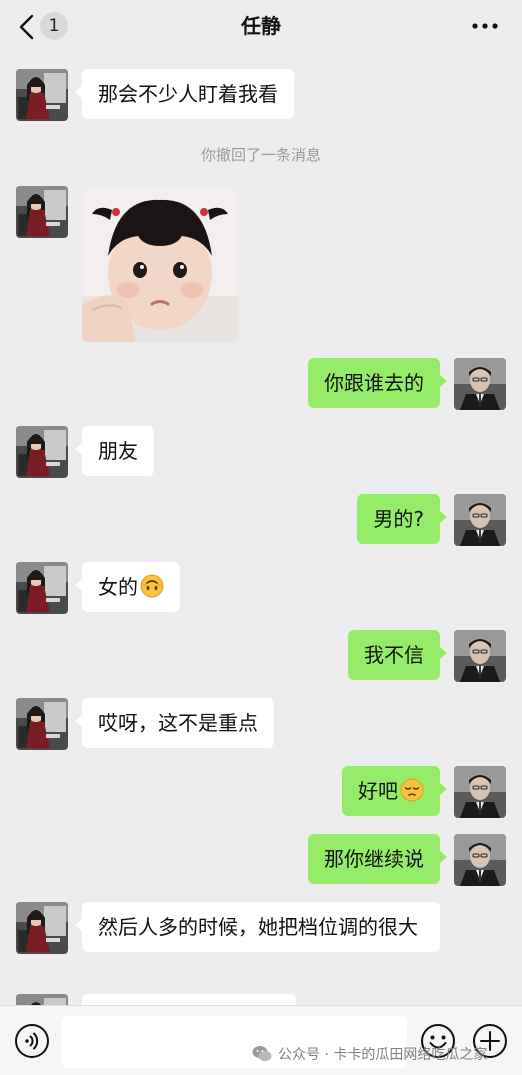 The image size is (522, 1075). What do you see at coordinates (160, 264) in the screenshot?
I see `toddler-sticker-image` at bounding box center [160, 264].